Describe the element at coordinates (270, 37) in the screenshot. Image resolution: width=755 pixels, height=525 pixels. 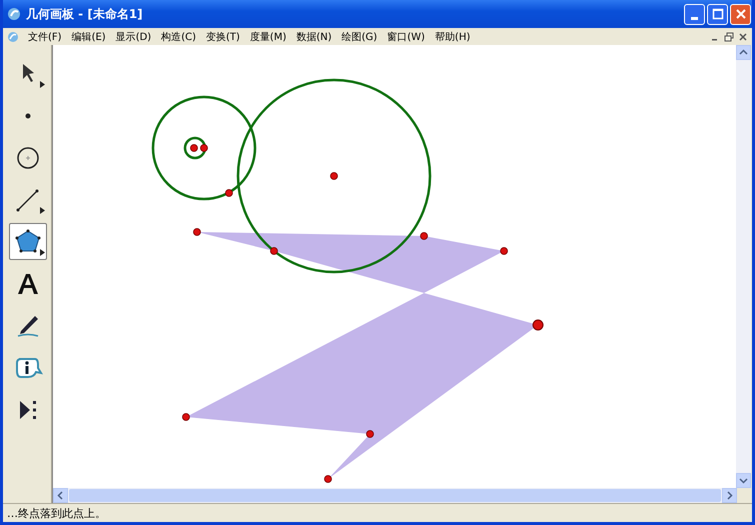
I see `menu-item: 度量(M)` at that location.